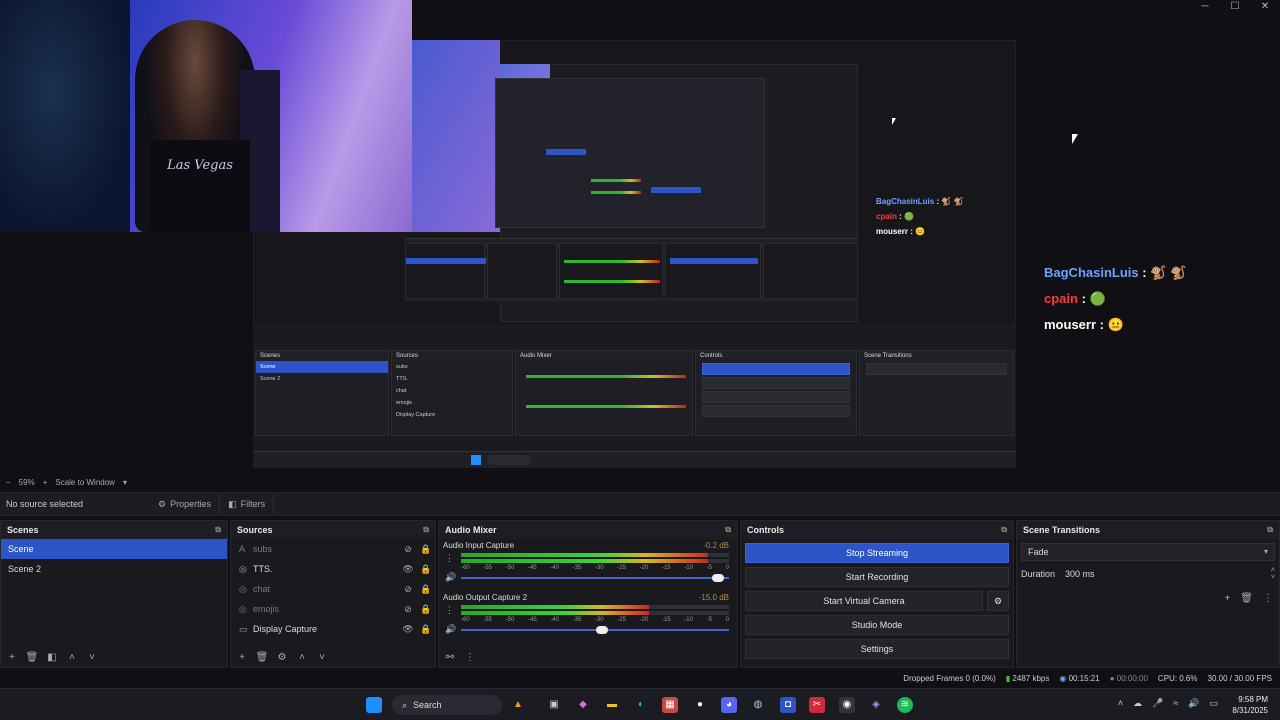 The image size is (1280, 720). What do you see at coordinates (583, 705) in the screenshot?
I see `copilot-icon: ◆` at bounding box center [583, 705].